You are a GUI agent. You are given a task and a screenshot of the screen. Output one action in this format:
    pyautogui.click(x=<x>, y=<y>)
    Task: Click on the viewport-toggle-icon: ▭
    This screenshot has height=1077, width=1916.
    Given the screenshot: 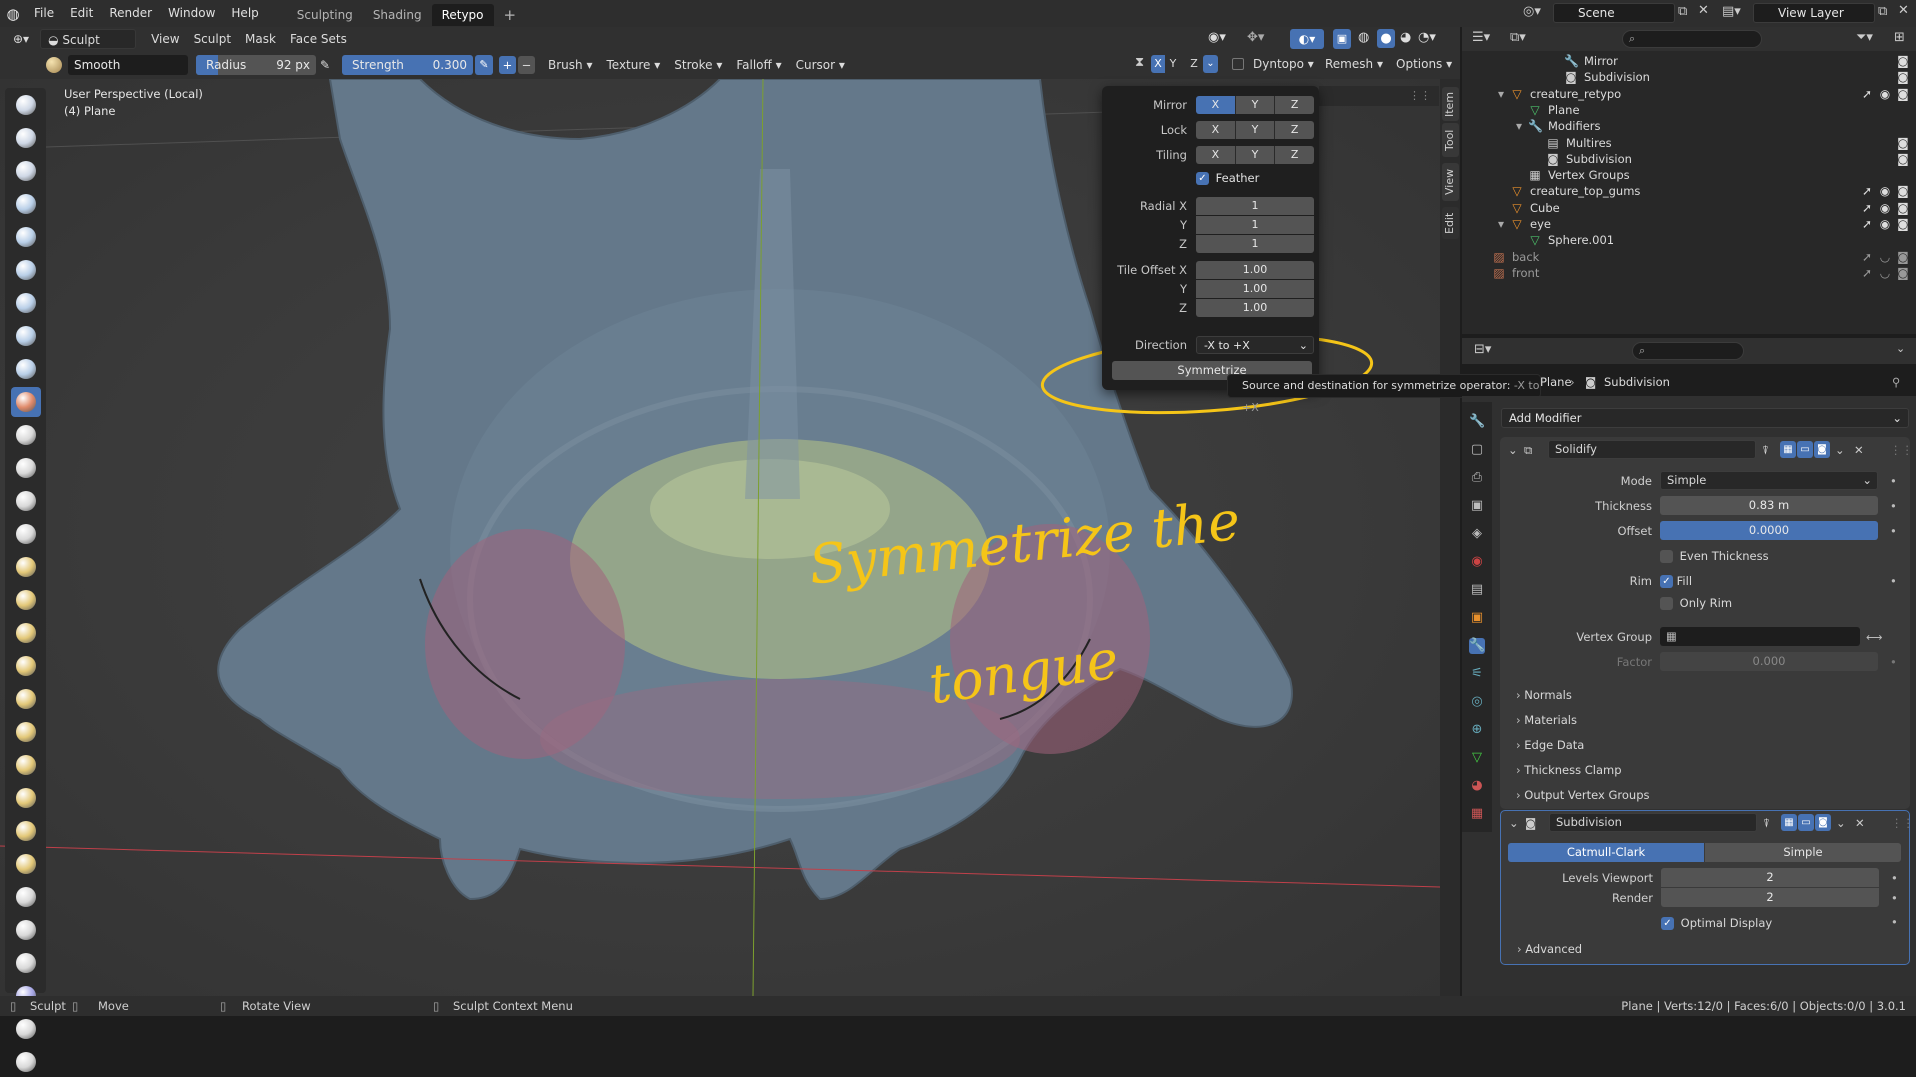 What is the action you would take?
    pyautogui.click(x=1806, y=822)
    